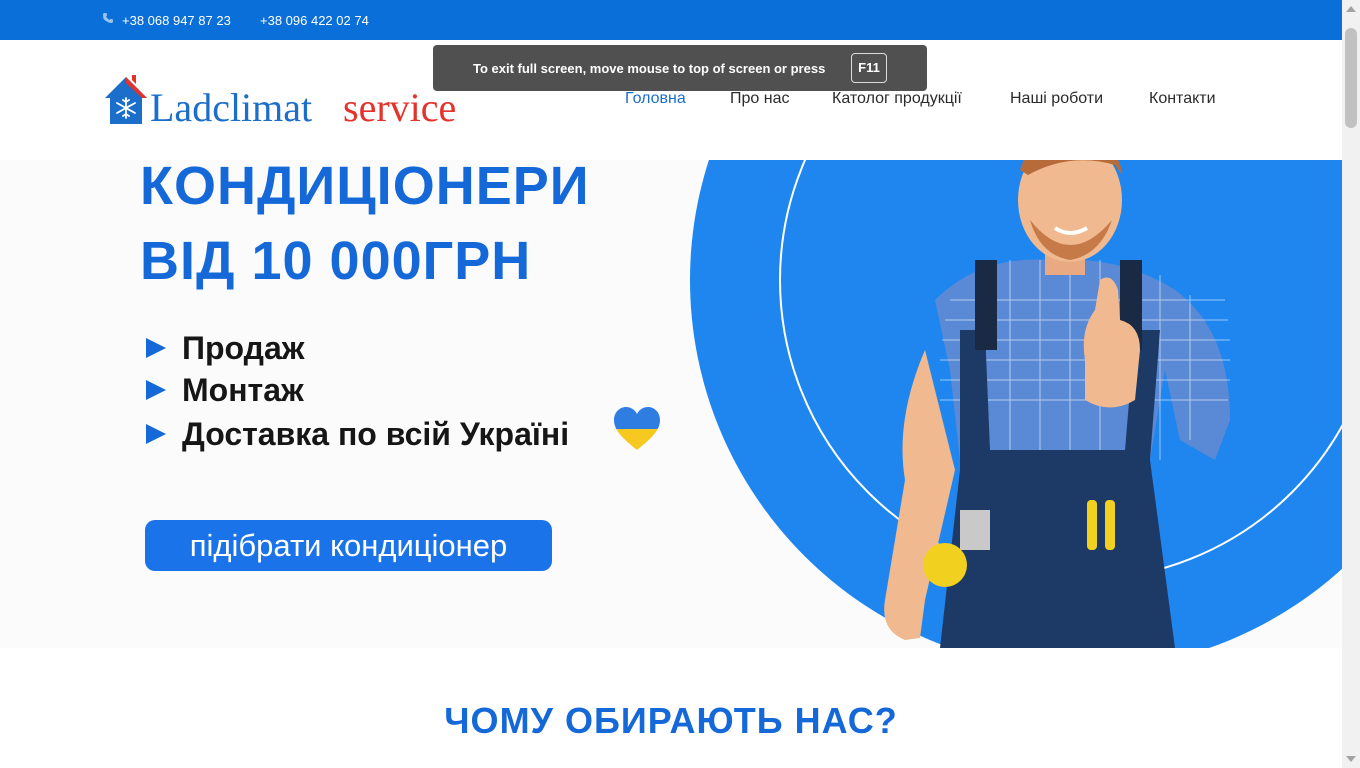 Image resolution: width=1360 pixels, height=768 pixels. Describe the element at coordinates (225, 348) in the screenshot. I see `bullet-sale: Продаж` at that location.